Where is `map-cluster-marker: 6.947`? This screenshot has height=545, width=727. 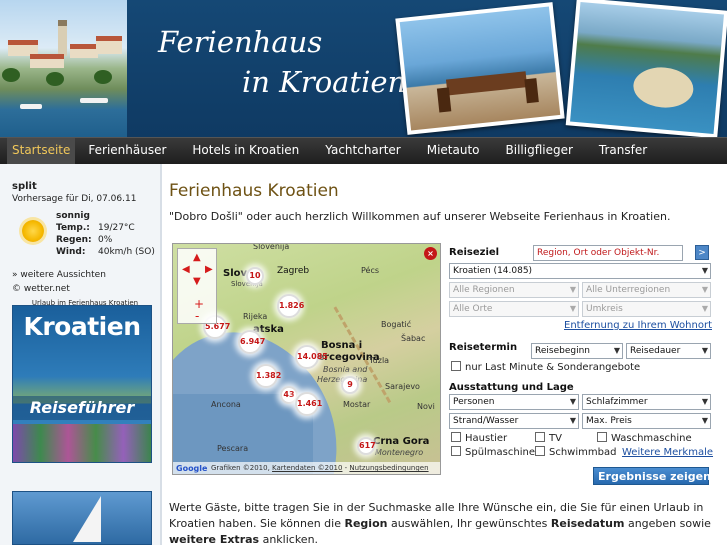
map-cluster-marker: 6.947 is located at coordinates (251, 342).